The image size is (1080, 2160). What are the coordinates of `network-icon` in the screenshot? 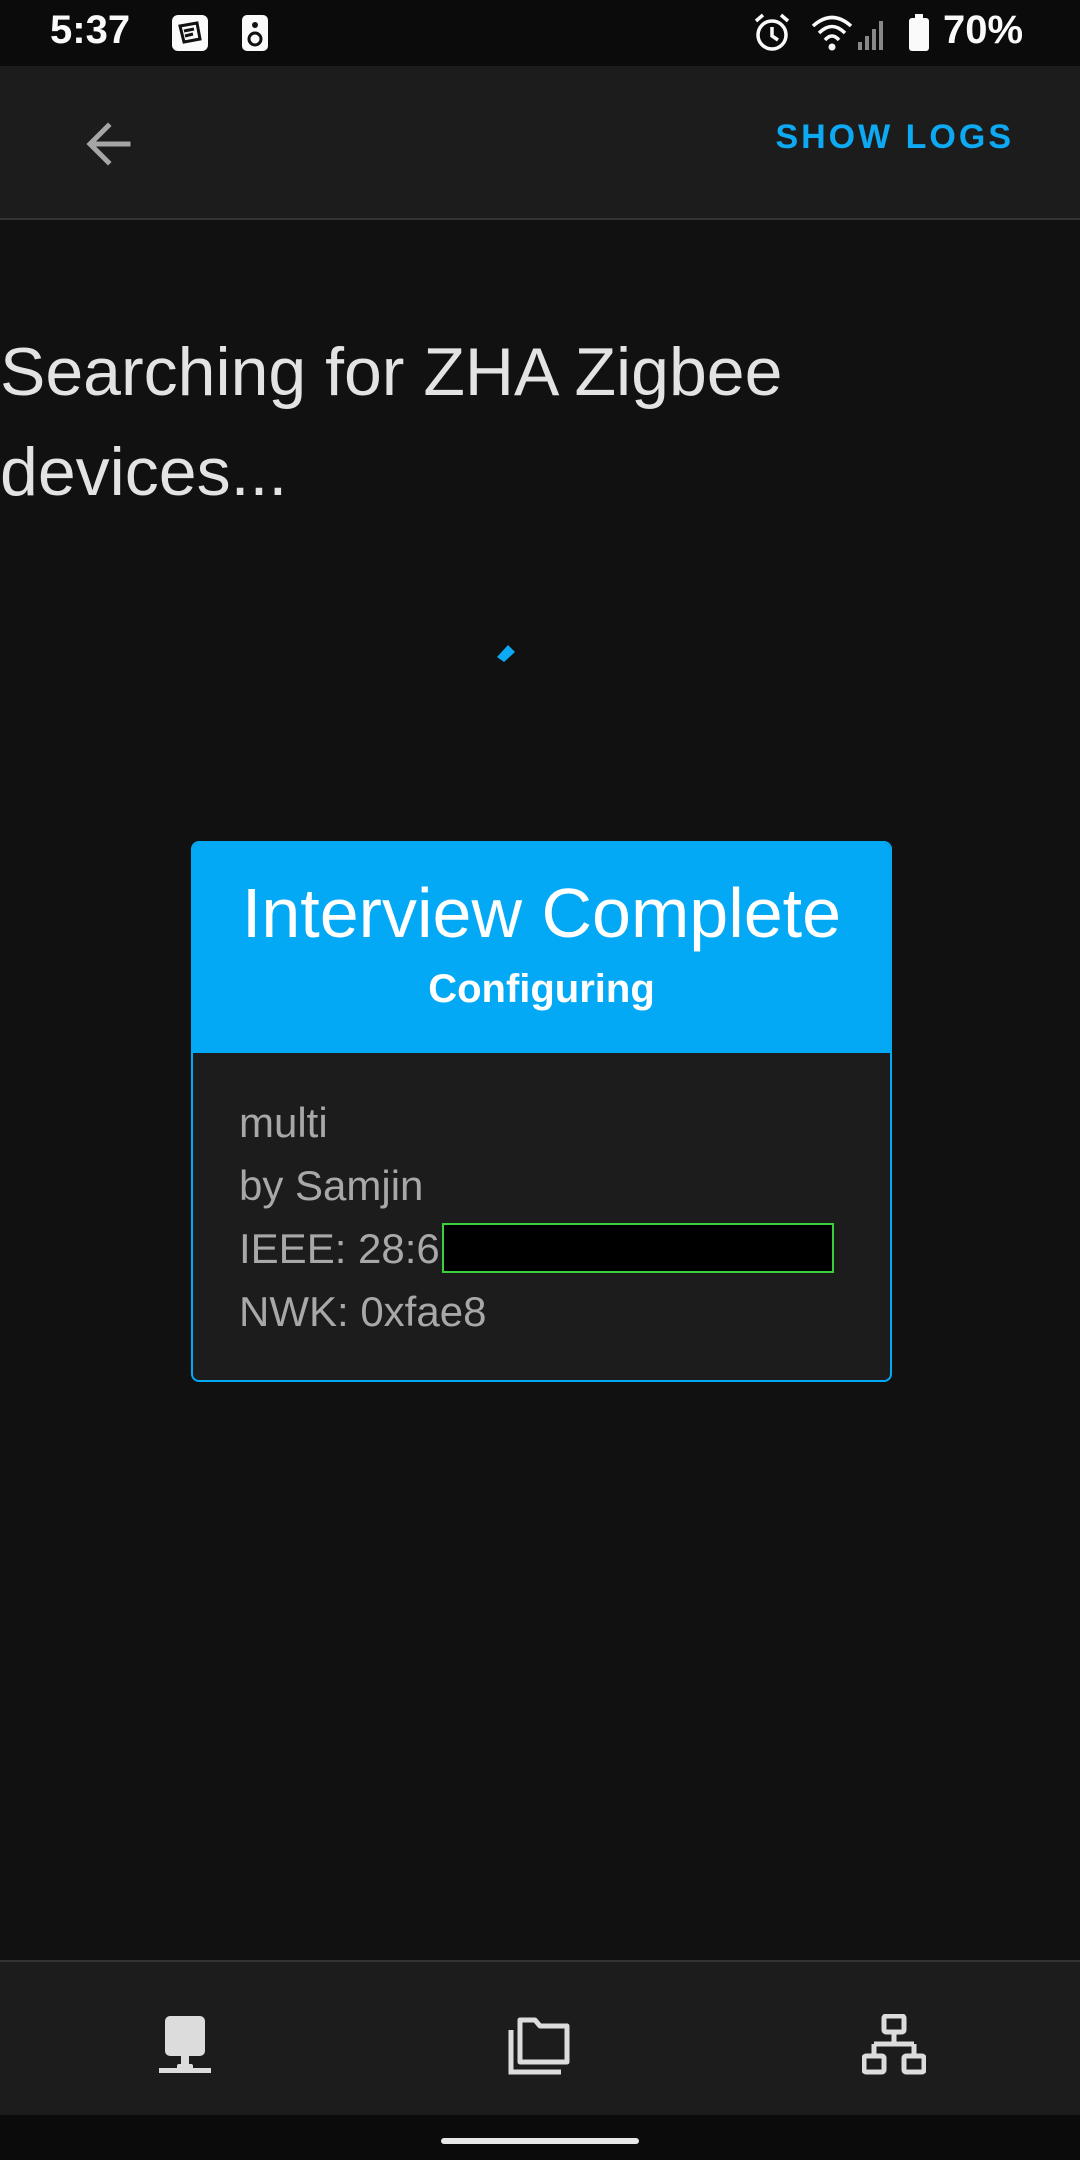 It's located at (894, 2046).